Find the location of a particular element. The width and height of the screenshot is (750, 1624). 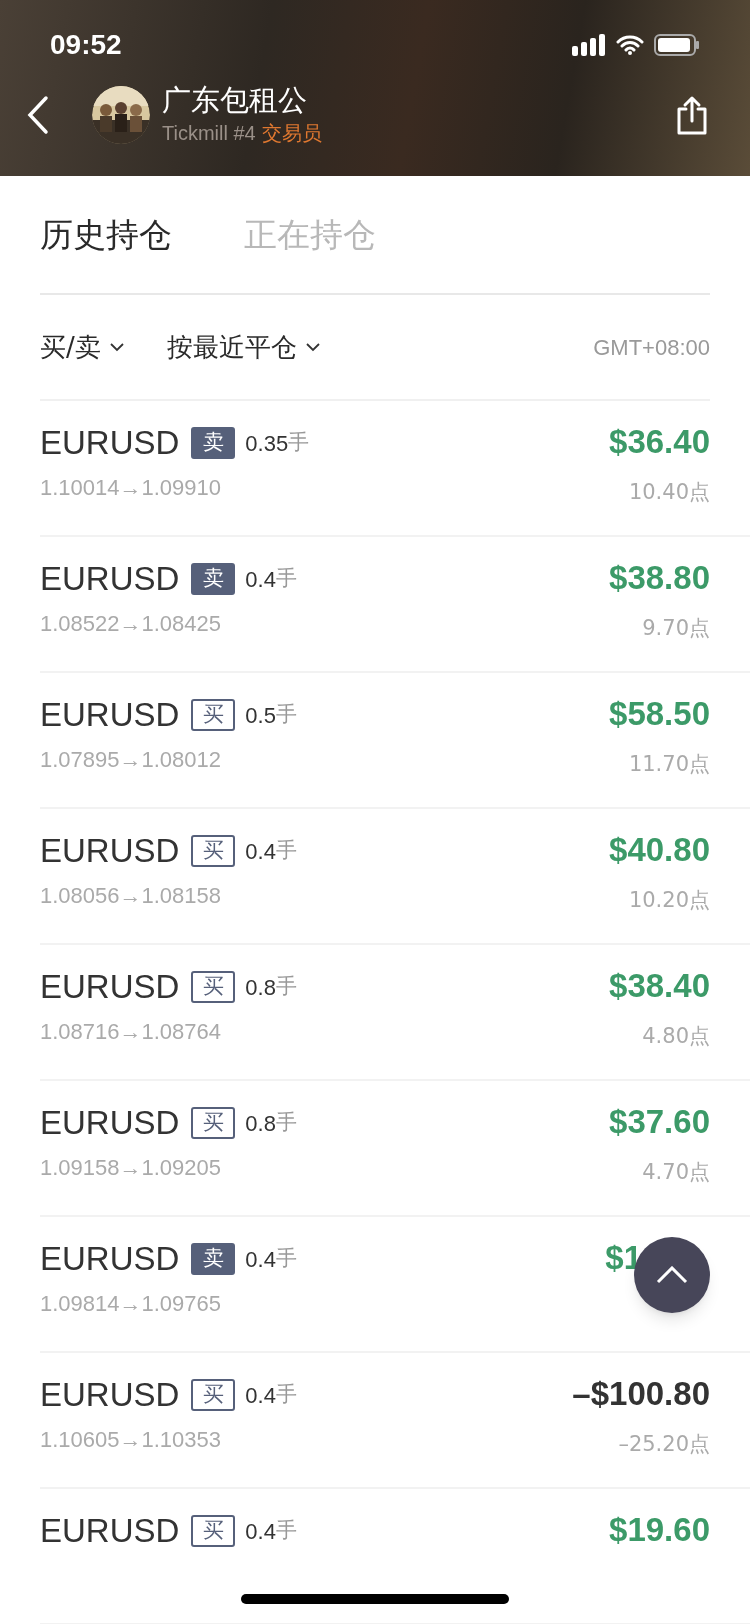

price-range: 1.08056→1.08158 is located at coordinates (131, 896).